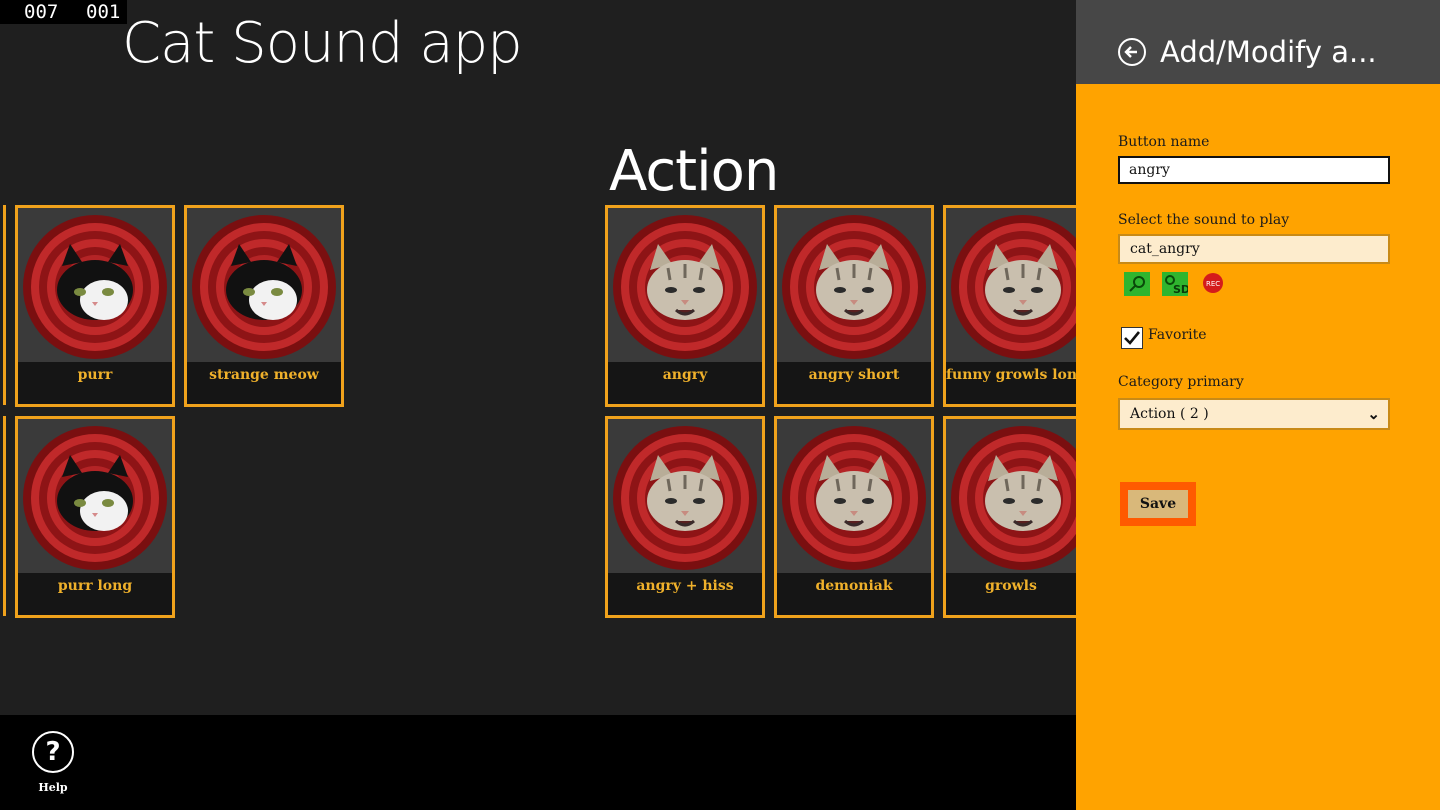 The height and width of the screenshot is (810, 1440). I want to click on button-name-input: angry, so click(1254, 170).